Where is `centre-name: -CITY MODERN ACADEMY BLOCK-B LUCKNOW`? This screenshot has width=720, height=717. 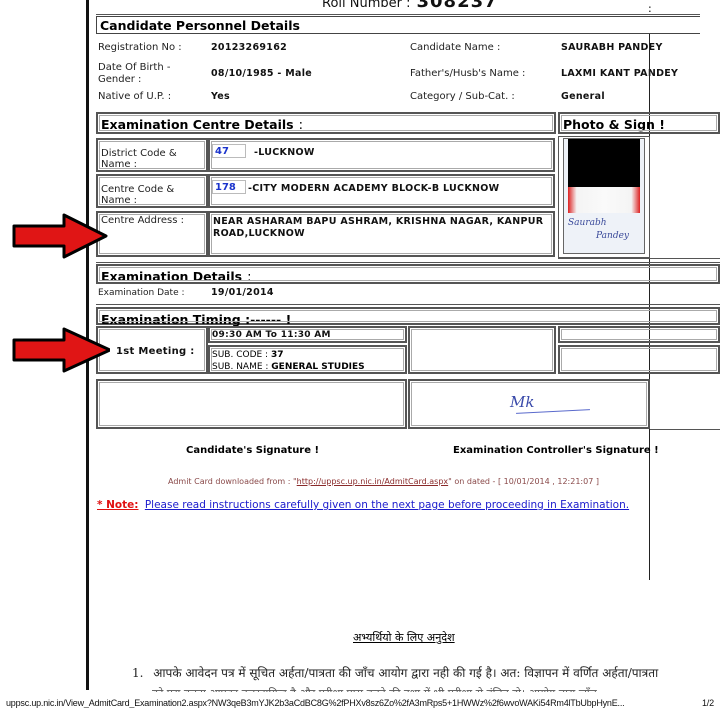 centre-name: -CITY MODERN ACADEMY BLOCK-B LUCKNOW is located at coordinates (374, 188).